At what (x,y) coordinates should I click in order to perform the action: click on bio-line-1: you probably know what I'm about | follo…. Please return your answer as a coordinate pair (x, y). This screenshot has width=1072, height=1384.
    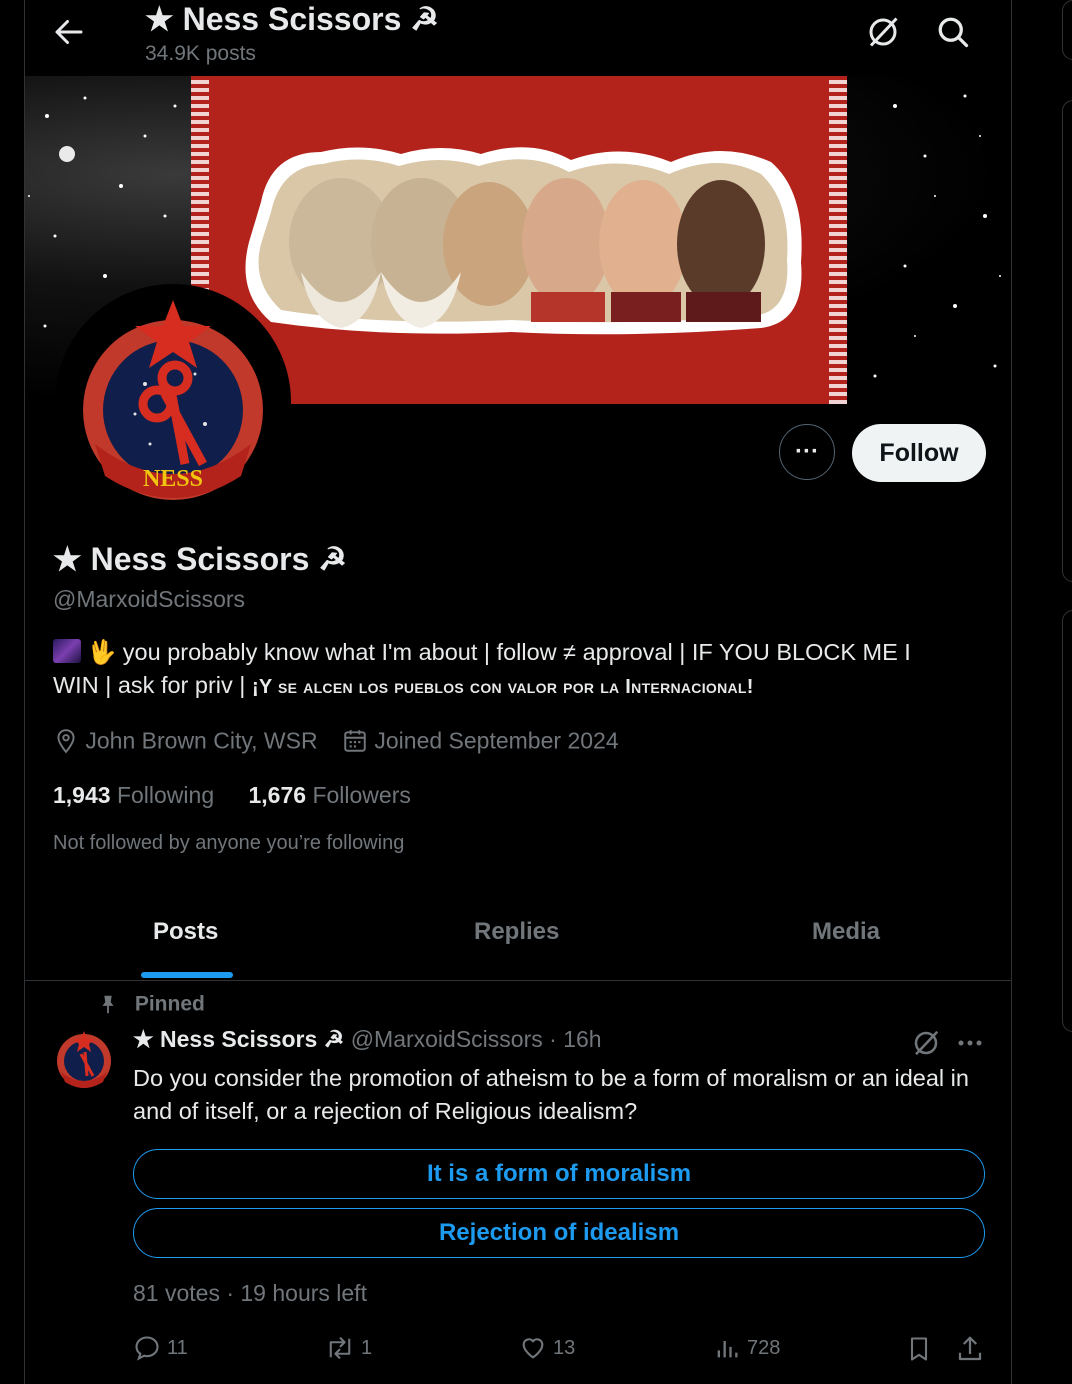
    Looking at the image, I should click on (516, 652).